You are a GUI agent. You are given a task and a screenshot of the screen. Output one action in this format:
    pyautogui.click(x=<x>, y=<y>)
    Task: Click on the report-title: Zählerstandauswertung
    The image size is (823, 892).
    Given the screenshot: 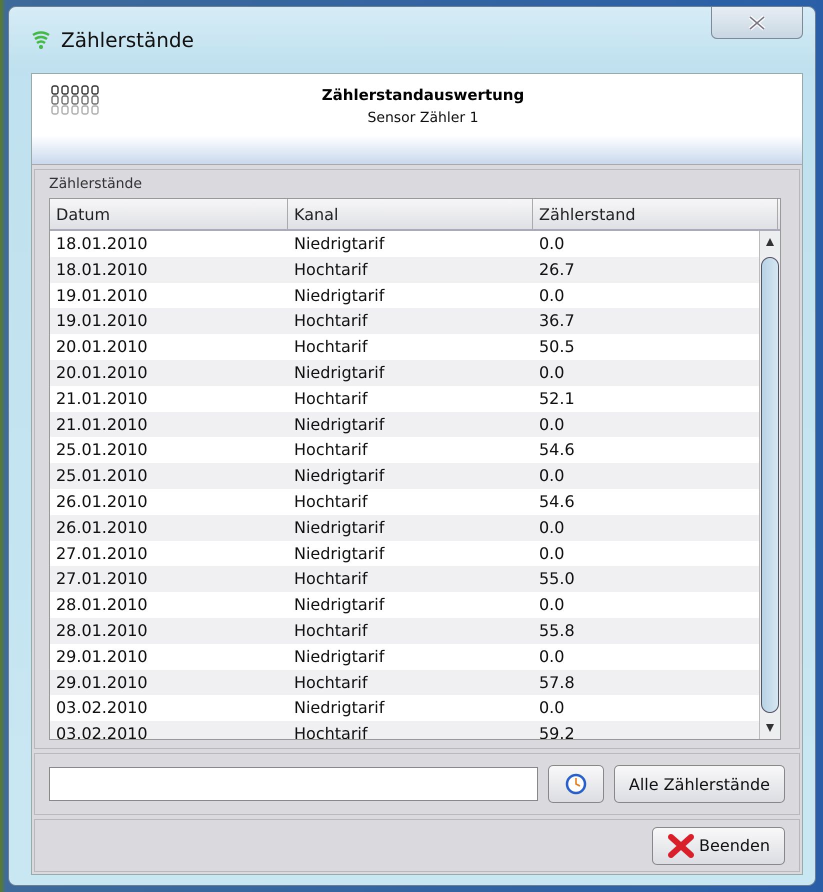 What is the action you would take?
    pyautogui.click(x=423, y=95)
    